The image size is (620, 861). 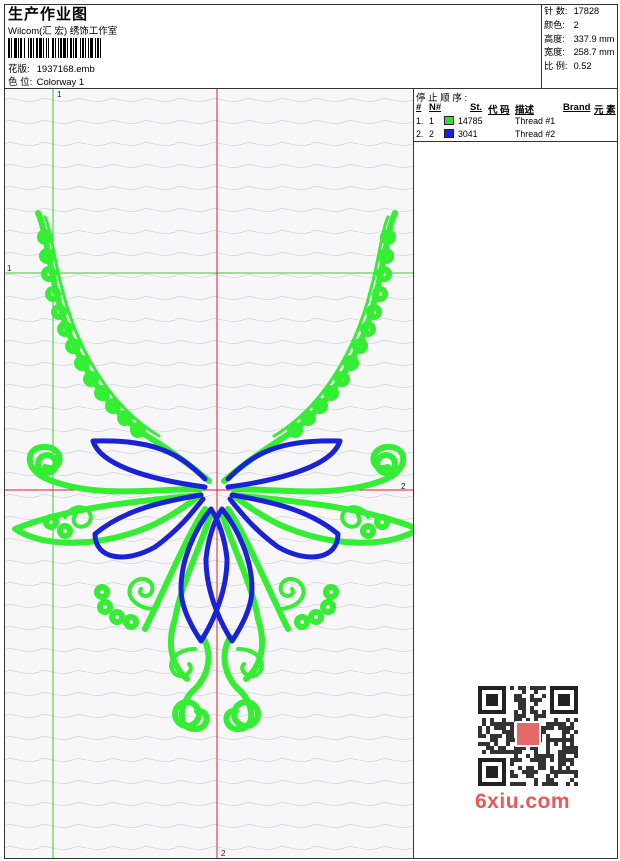 What do you see at coordinates (63, 31) in the screenshot?
I see `company-name: Wilcom(汇 宏) 绣饰工作室` at bounding box center [63, 31].